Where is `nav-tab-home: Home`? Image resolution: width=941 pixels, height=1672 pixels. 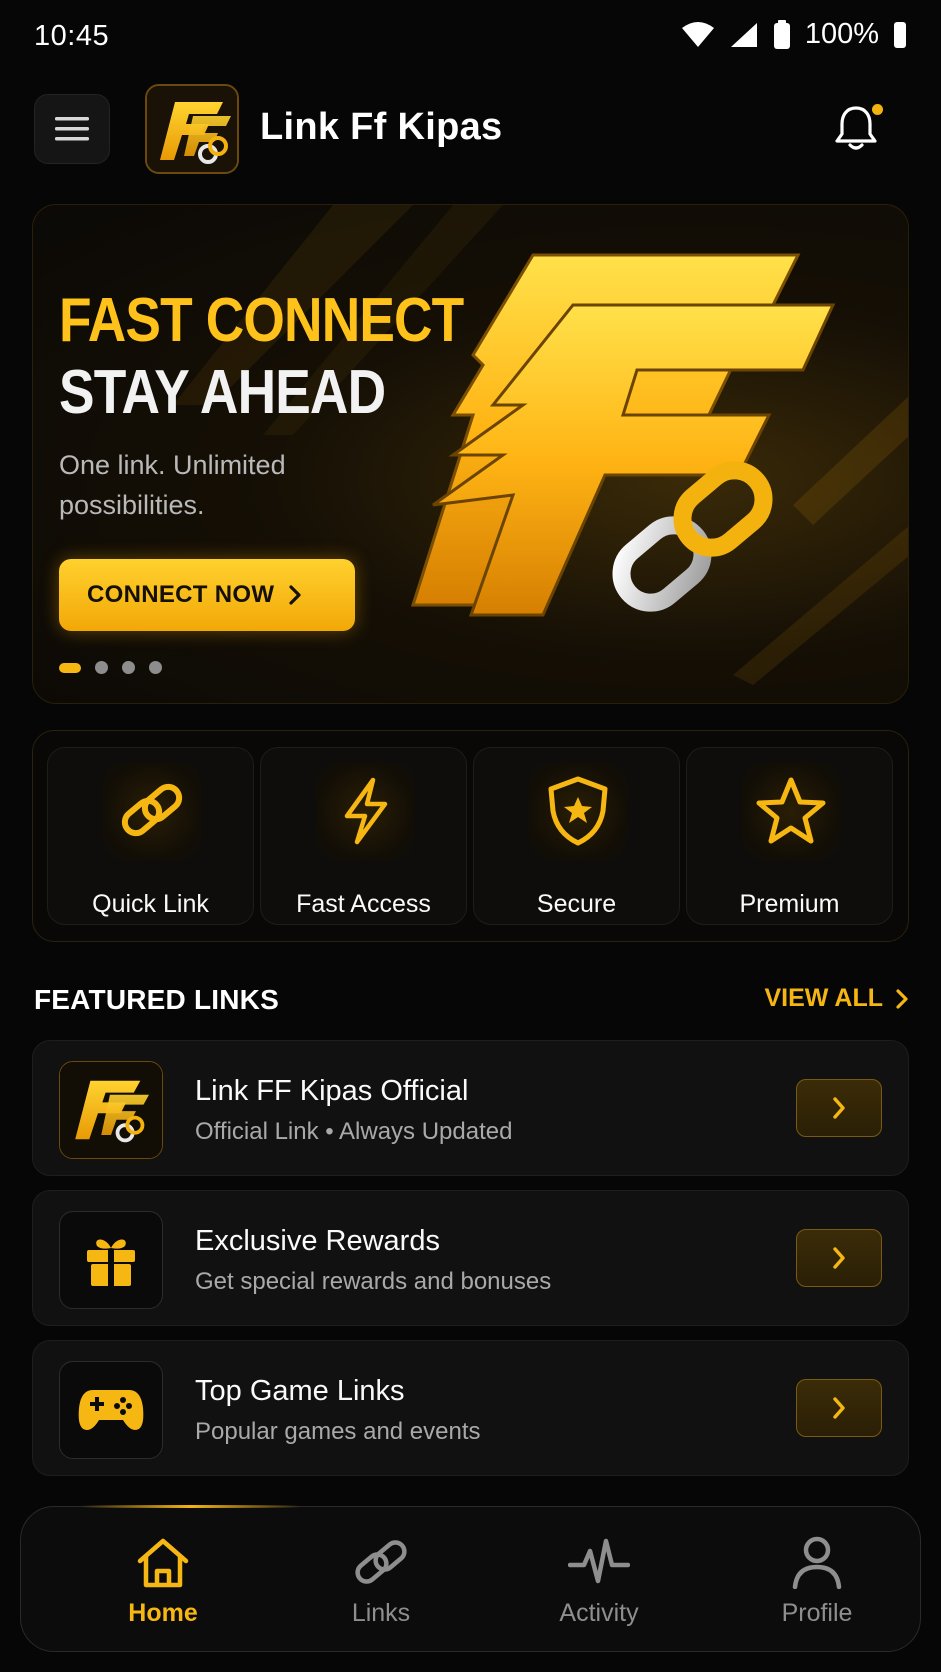
nav-tab-home: Home is located at coordinates (163, 1581).